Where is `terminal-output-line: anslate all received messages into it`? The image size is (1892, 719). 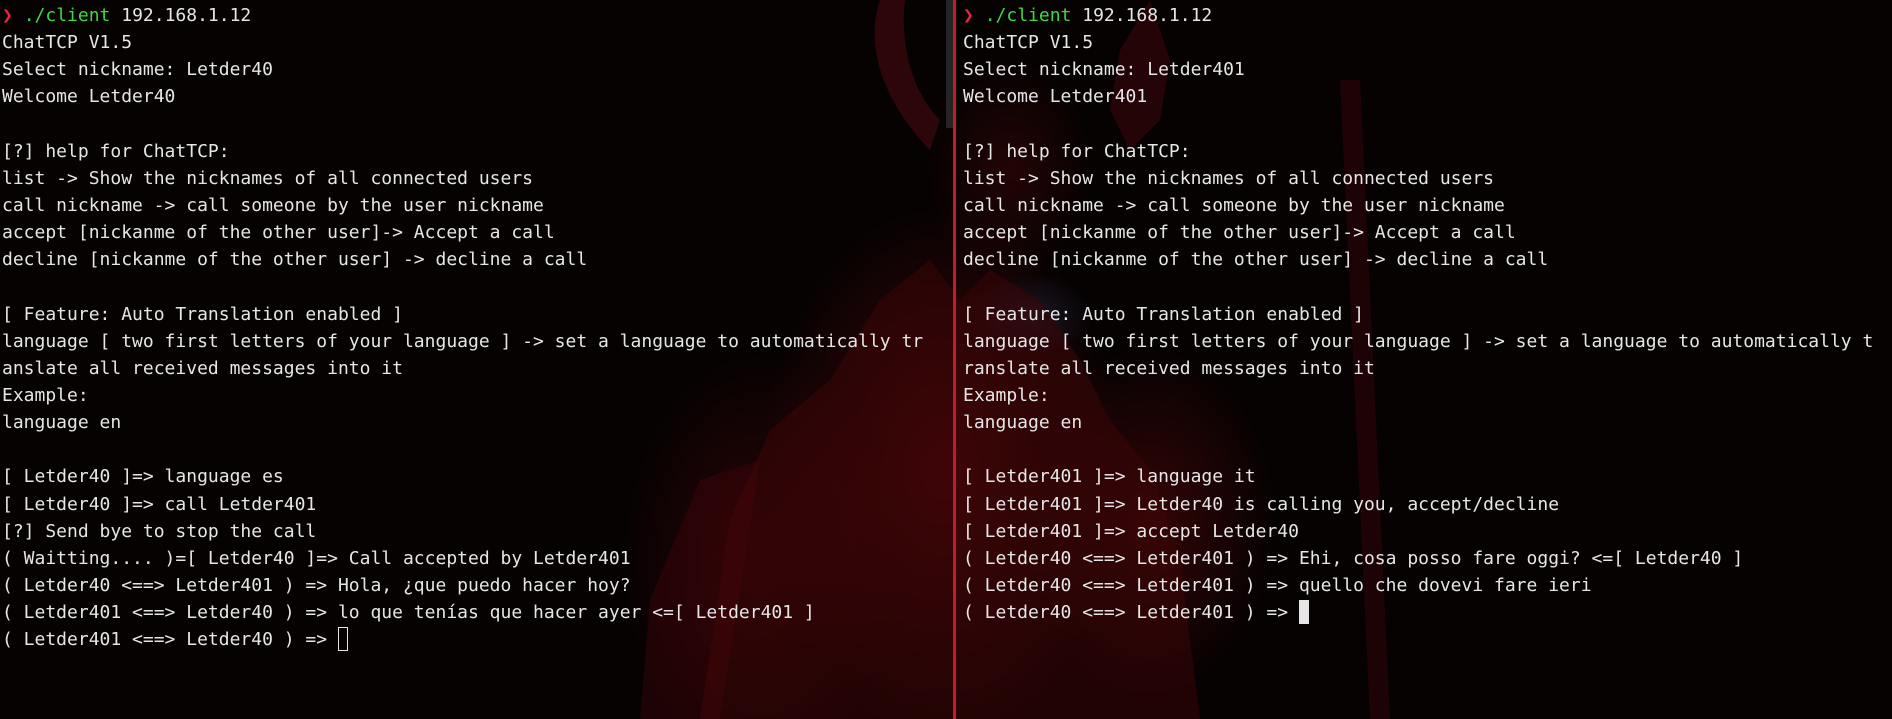 terminal-output-line: anslate all received messages into it is located at coordinates (202, 368).